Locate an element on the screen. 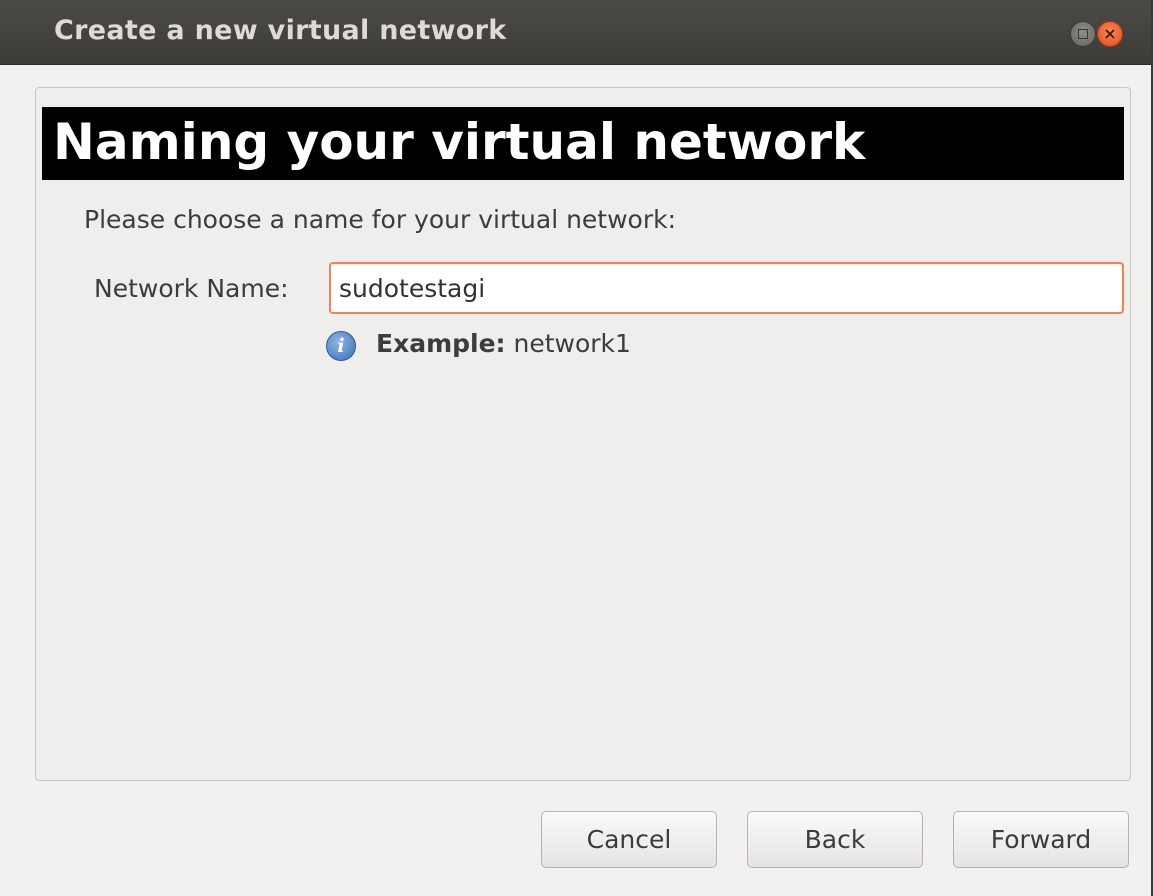 Image resolution: width=1153 pixels, height=896 pixels. example-value: network1 is located at coordinates (568, 343).